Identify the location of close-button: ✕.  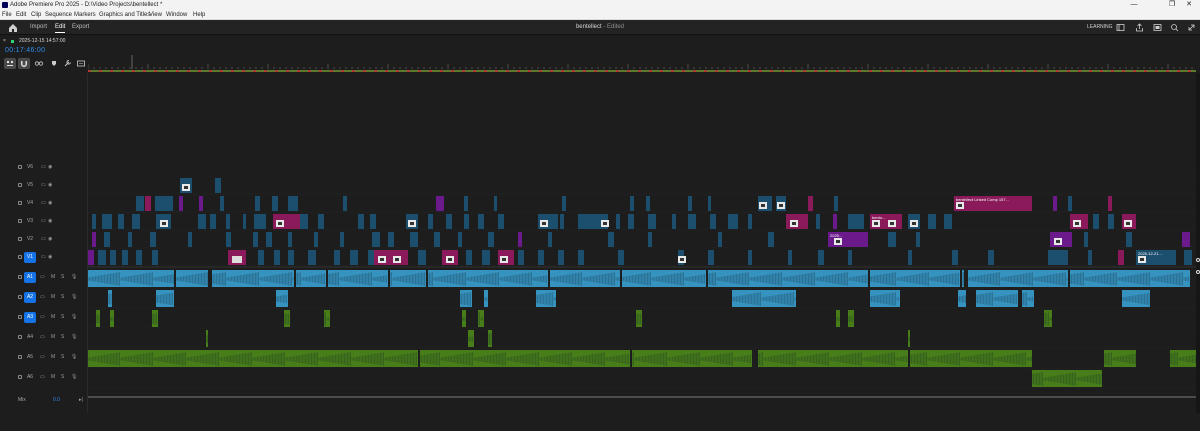
(1189, 5).